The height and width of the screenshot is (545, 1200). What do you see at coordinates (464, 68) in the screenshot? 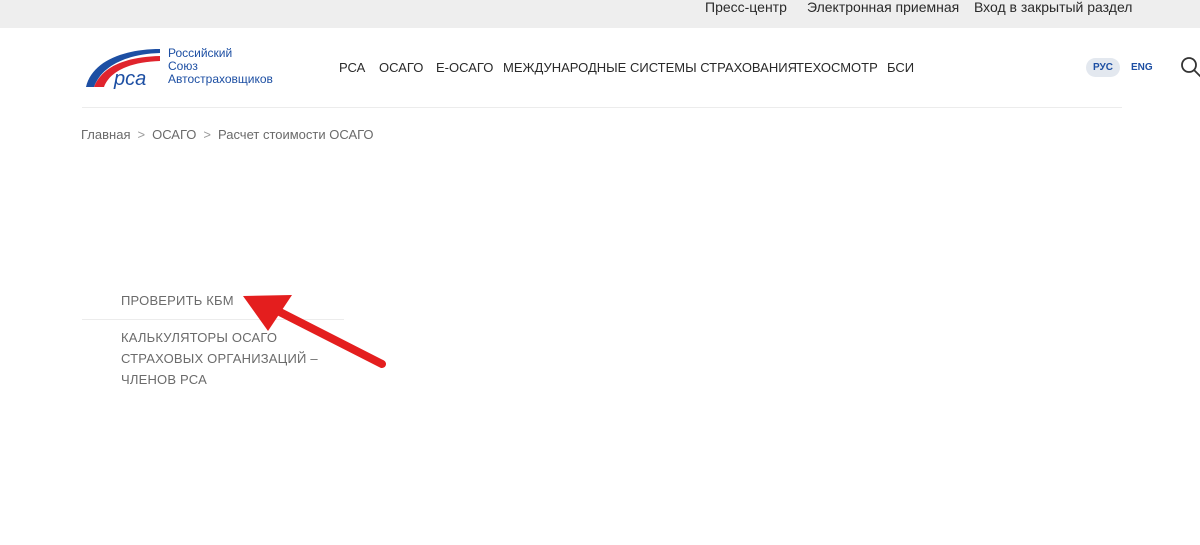
I see `nav-item-e-osago: Е-ОСАГО` at bounding box center [464, 68].